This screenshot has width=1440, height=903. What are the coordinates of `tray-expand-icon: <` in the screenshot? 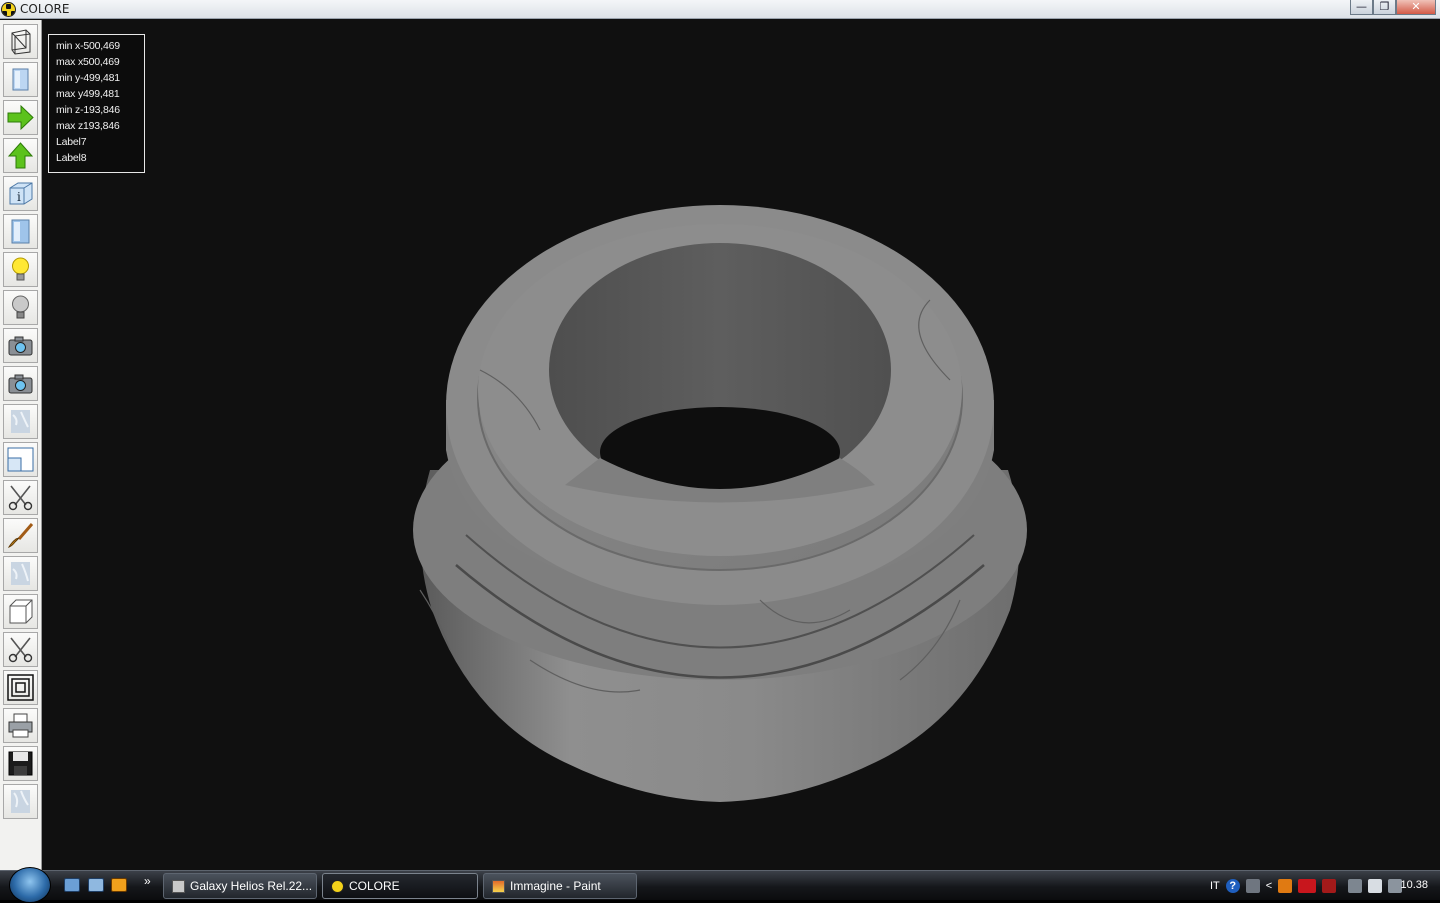 It's located at (1269, 886).